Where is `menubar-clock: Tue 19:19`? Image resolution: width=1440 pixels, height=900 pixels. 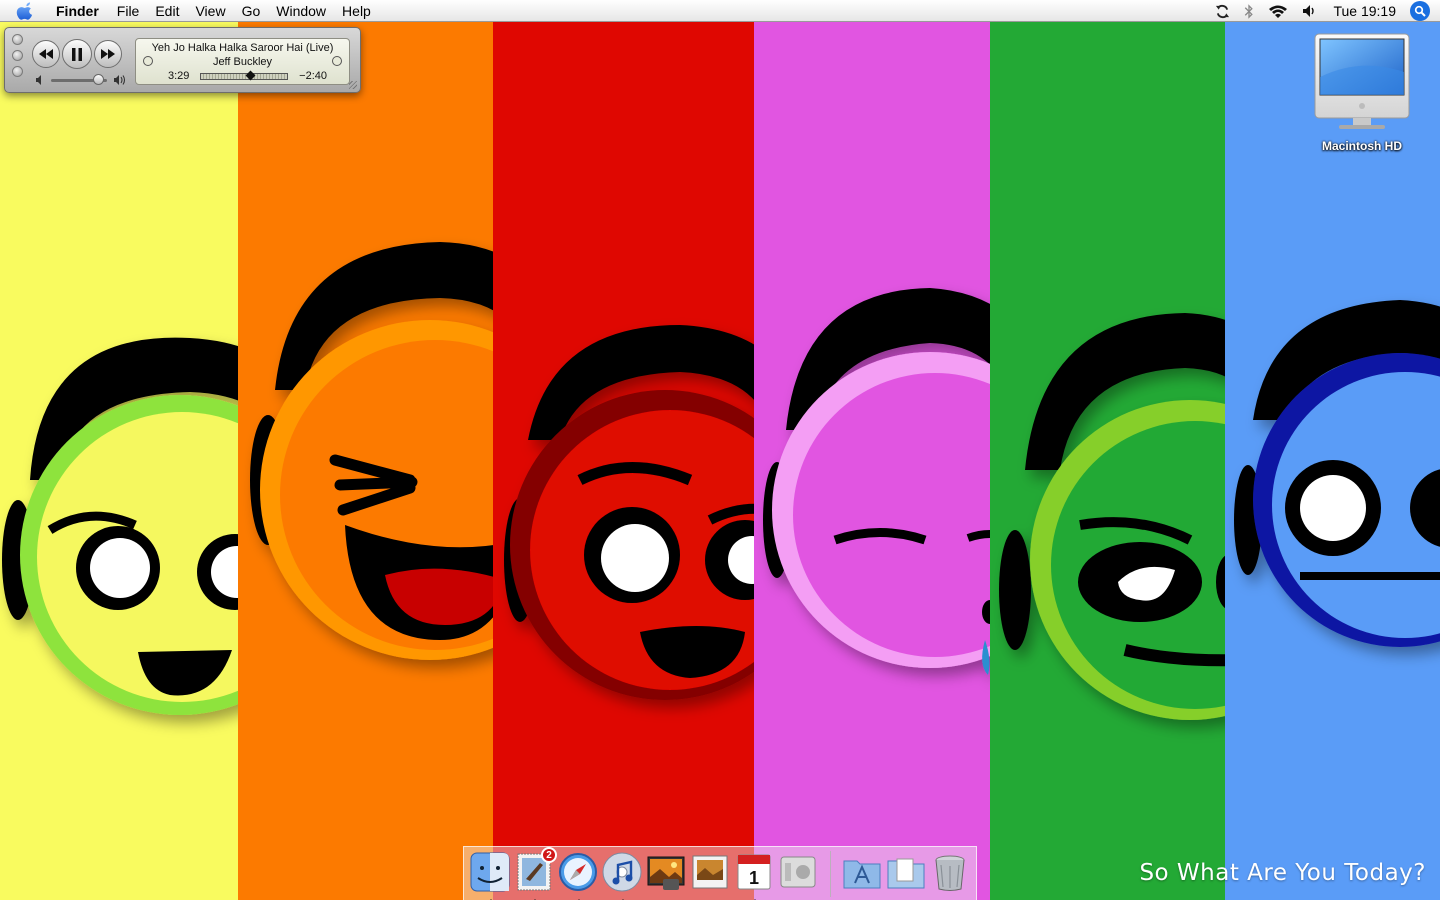
menubar-clock: Tue 19:19 is located at coordinates (1364, 11).